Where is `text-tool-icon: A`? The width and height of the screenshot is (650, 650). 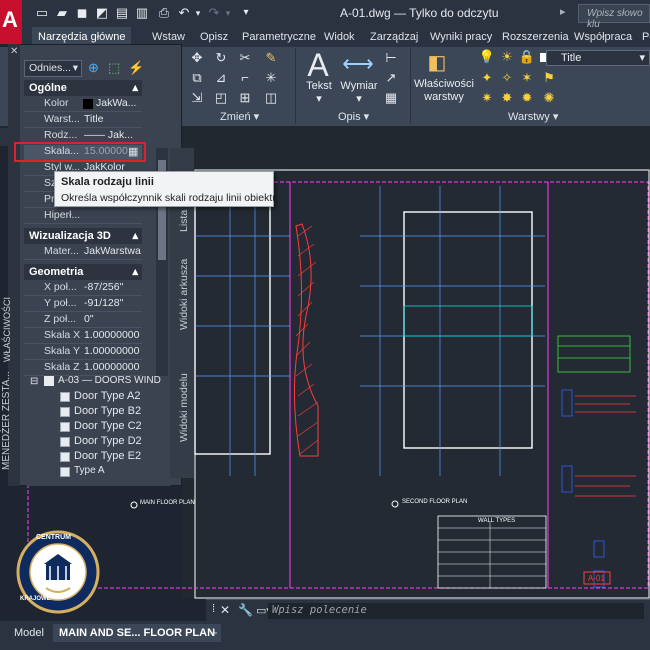
text-tool-icon: A is located at coordinates (318, 65).